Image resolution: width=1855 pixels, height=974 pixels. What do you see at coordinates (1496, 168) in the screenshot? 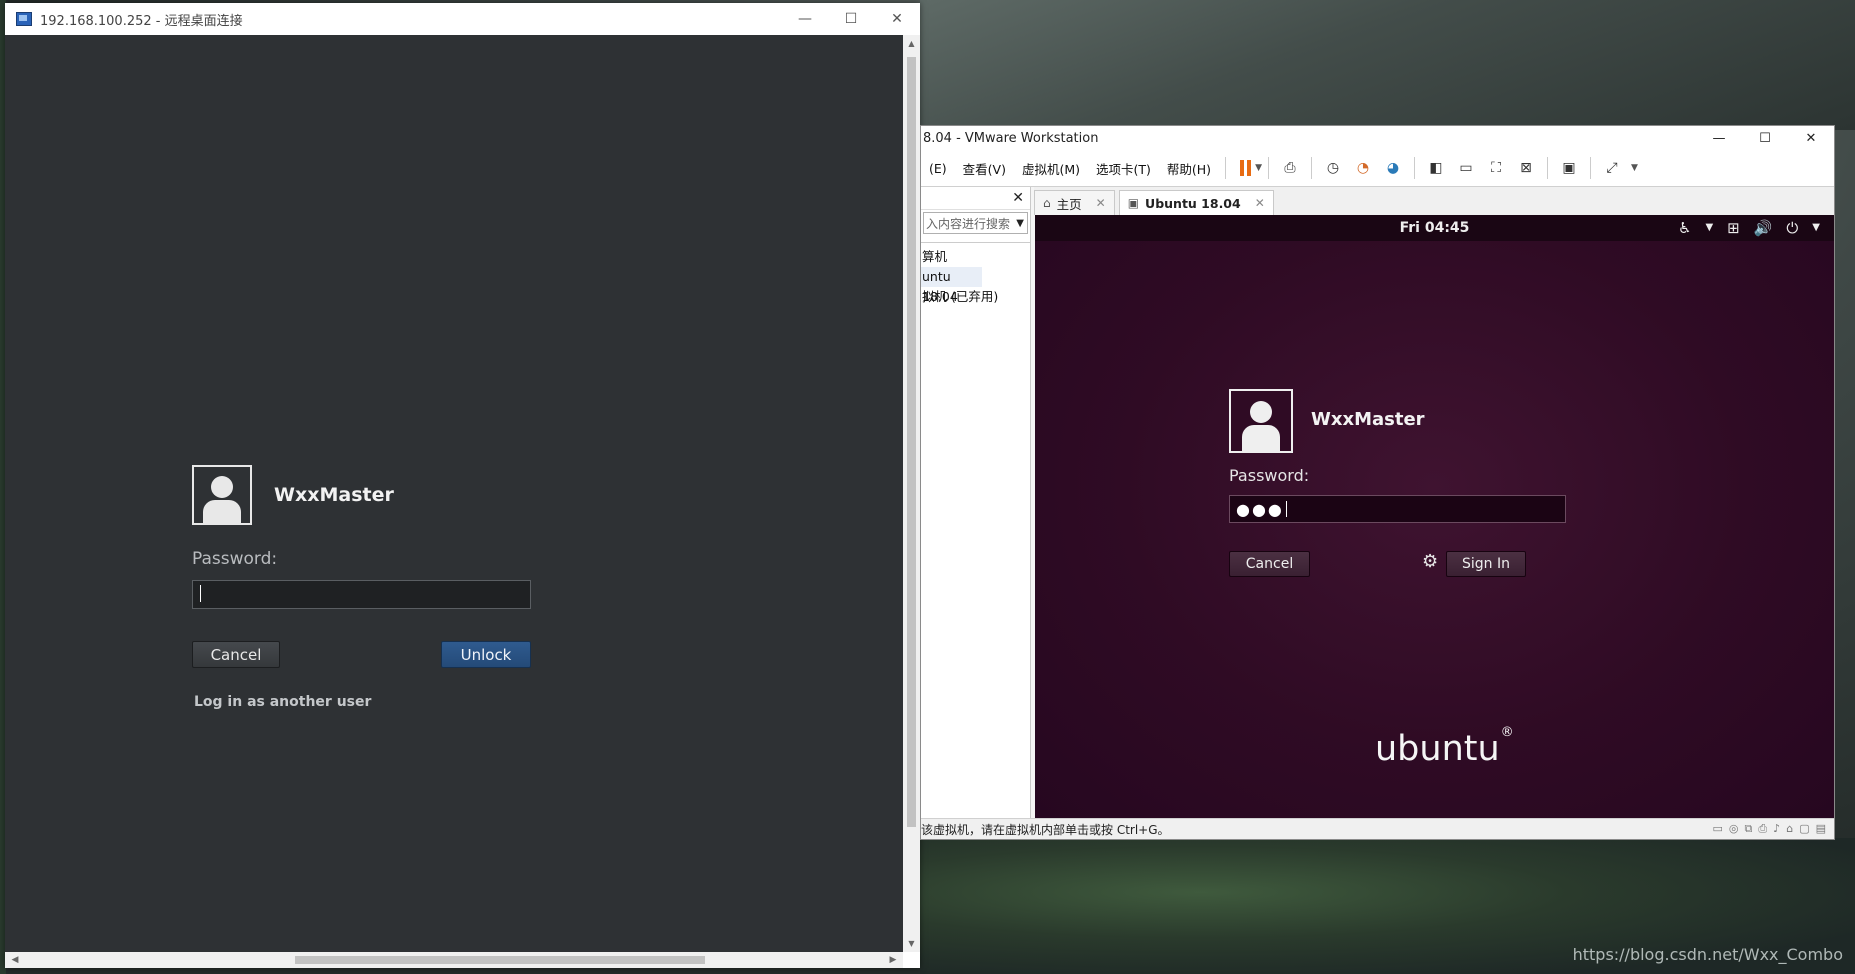
I see `full-screen-icon: ⛶` at bounding box center [1496, 168].